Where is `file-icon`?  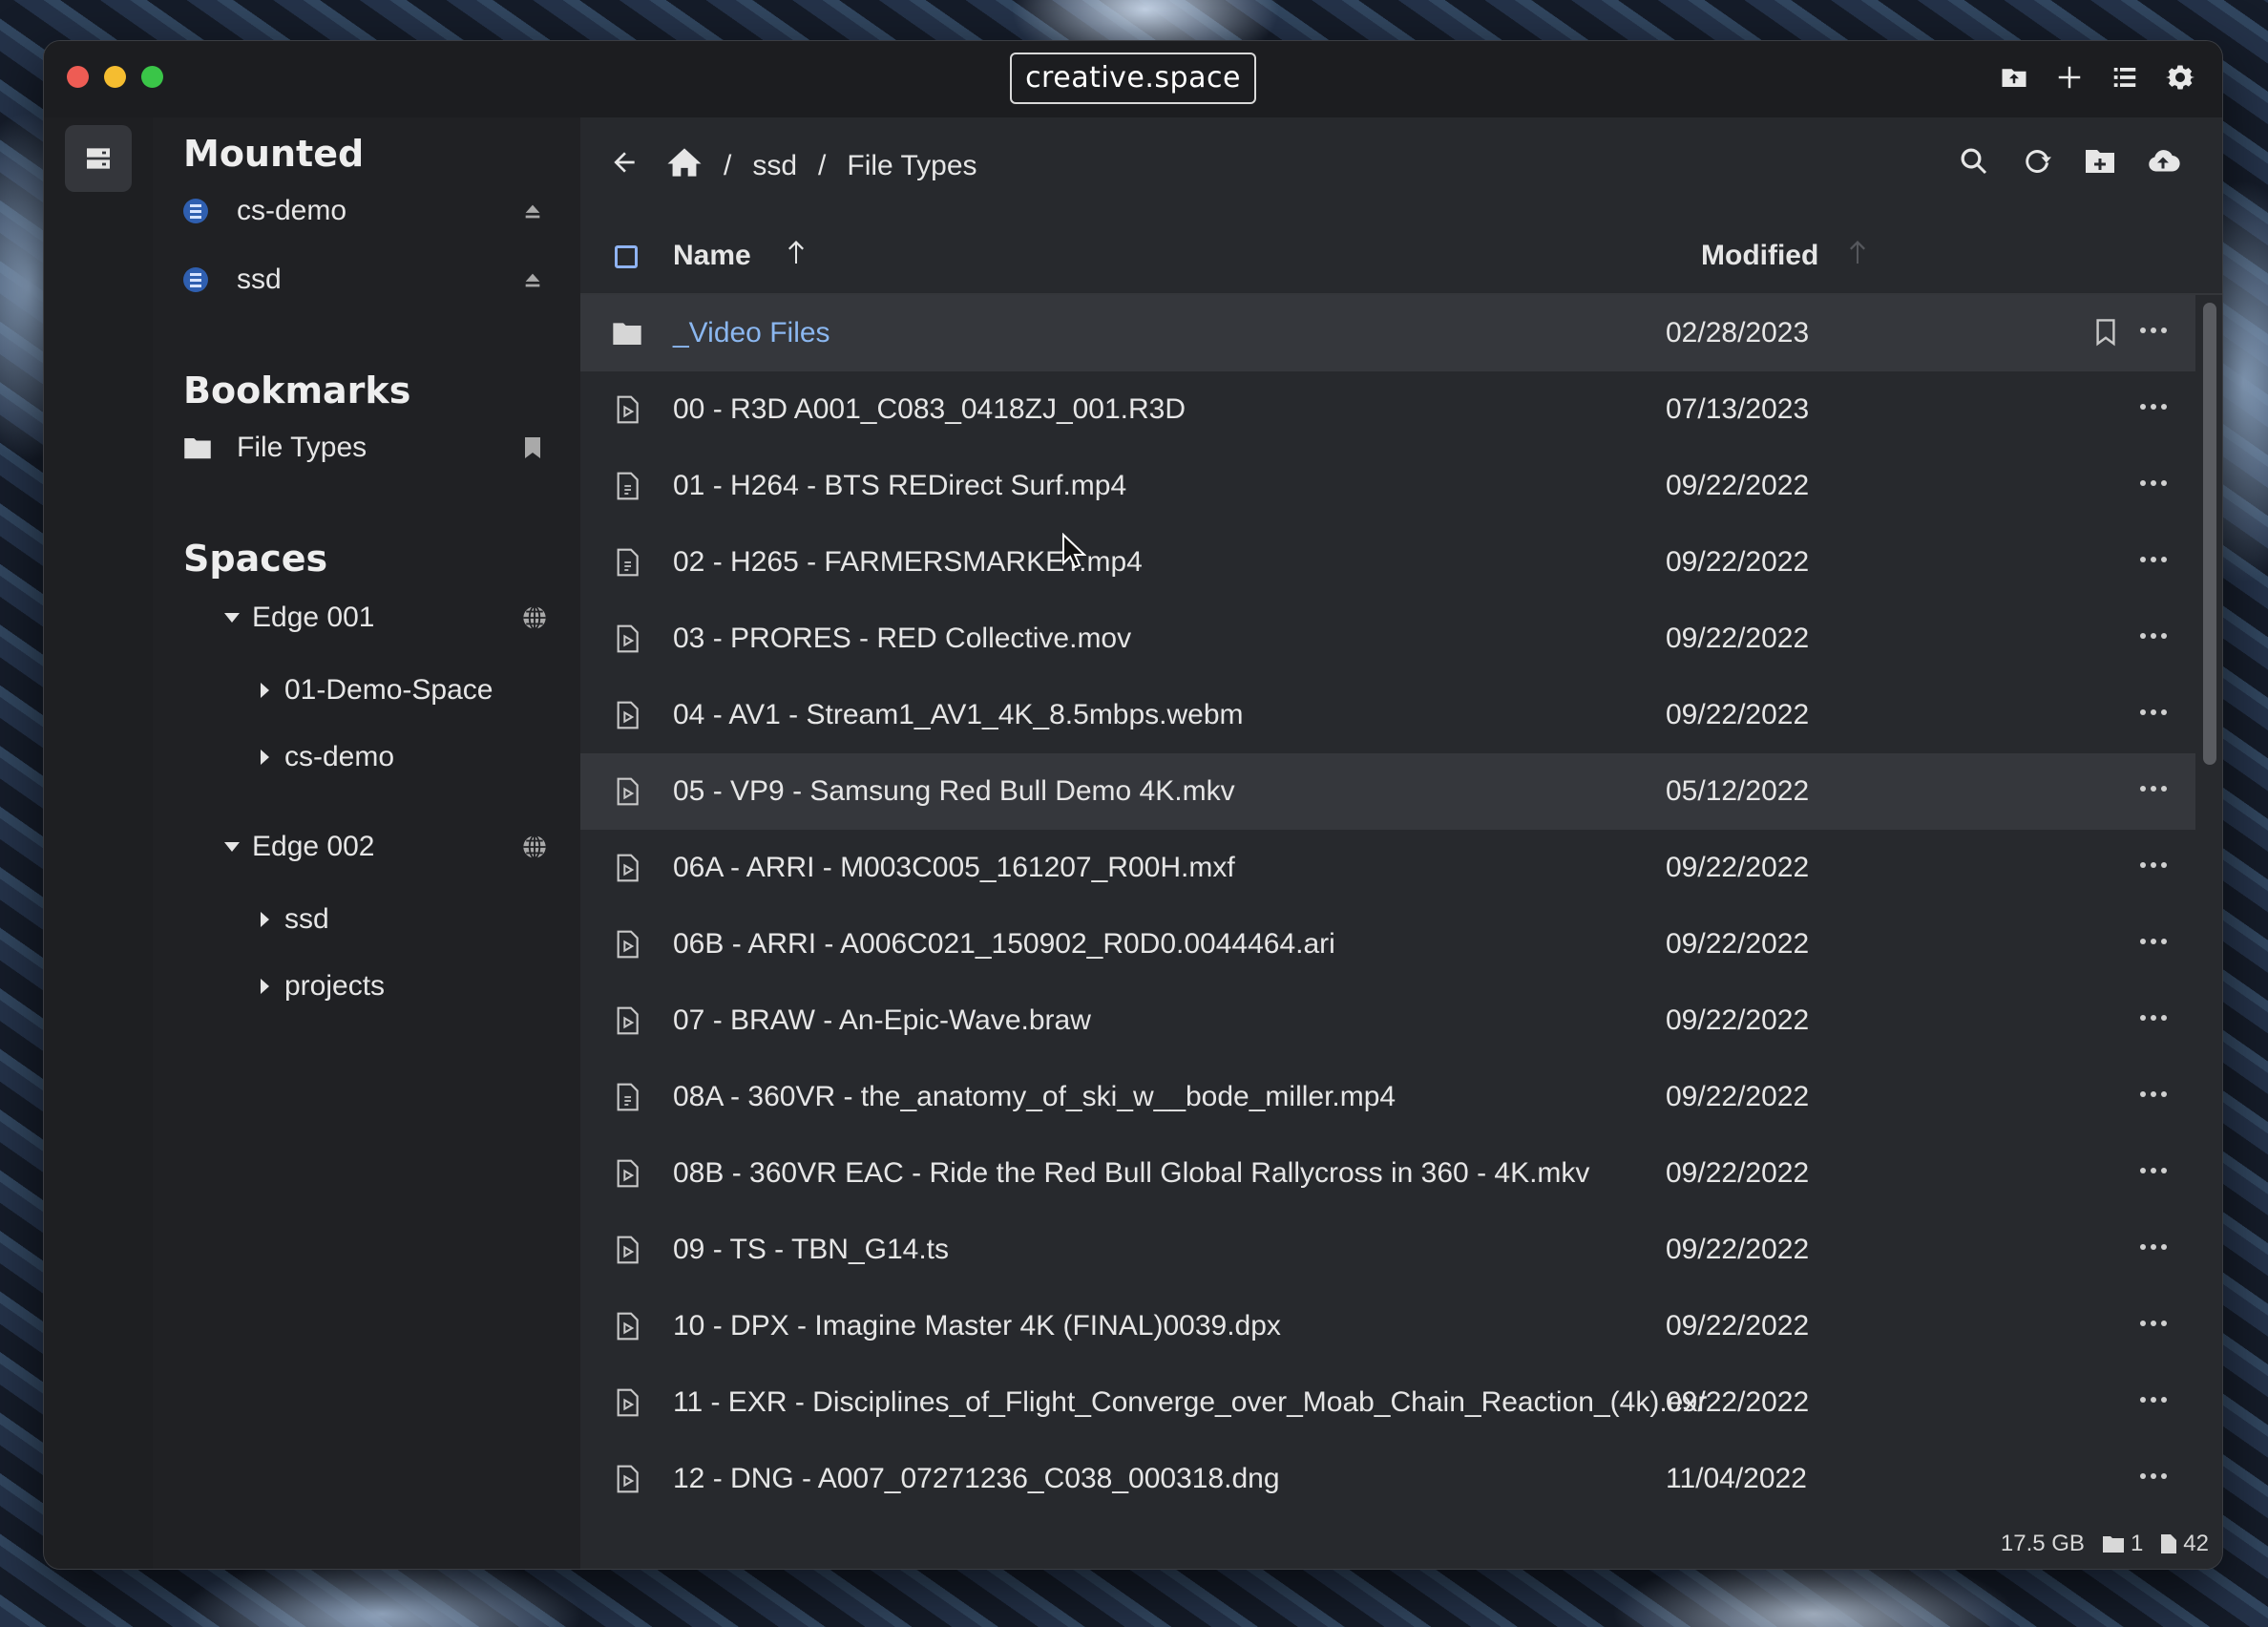 file-icon is located at coordinates (627, 562).